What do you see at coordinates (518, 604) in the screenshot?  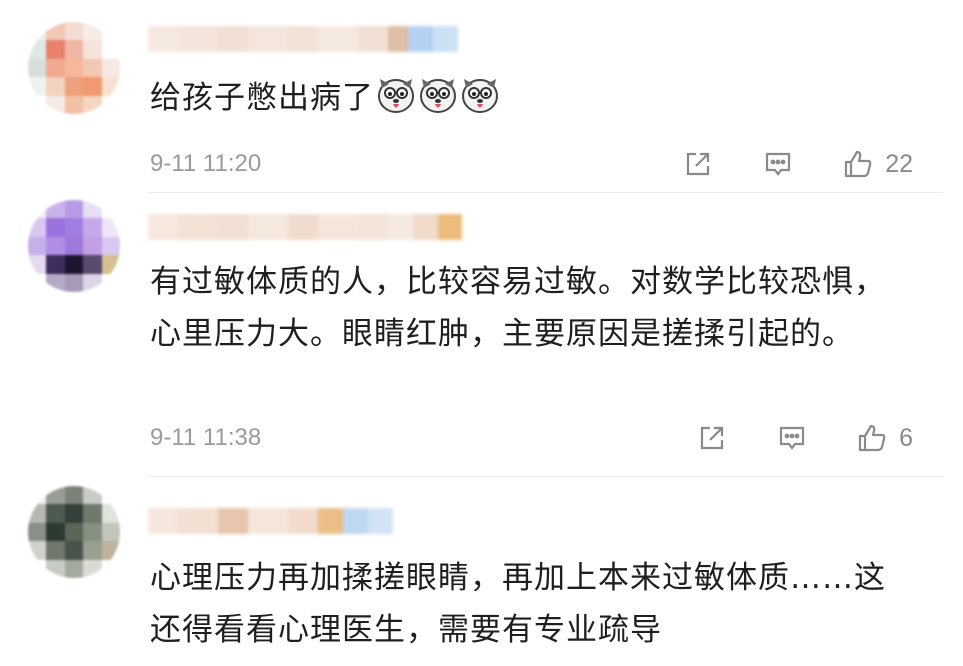 I see `comment-text-content: 心理压力再加揉搓眼睛，再加上本来过敏体质……这还得看看心理医生，需要有专业疏导` at bounding box center [518, 604].